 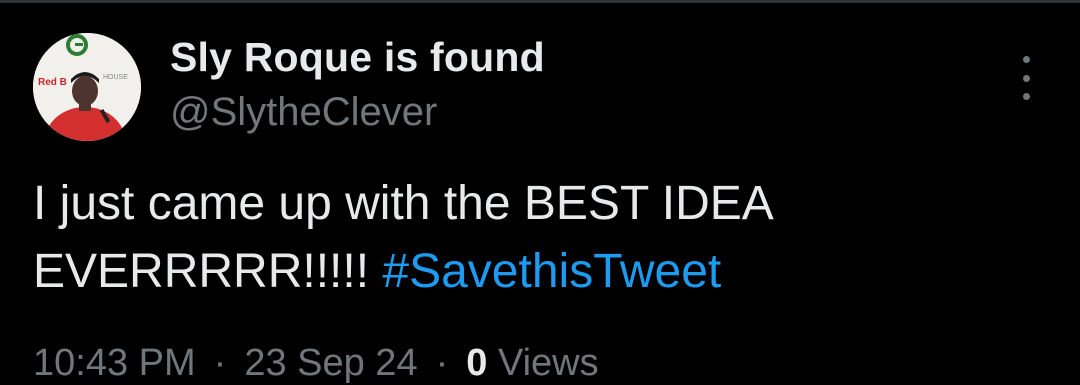 What do you see at coordinates (551, 271) in the screenshot?
I see `hashtag-link: #SavethisTweet` at bounding box center [551, 271].